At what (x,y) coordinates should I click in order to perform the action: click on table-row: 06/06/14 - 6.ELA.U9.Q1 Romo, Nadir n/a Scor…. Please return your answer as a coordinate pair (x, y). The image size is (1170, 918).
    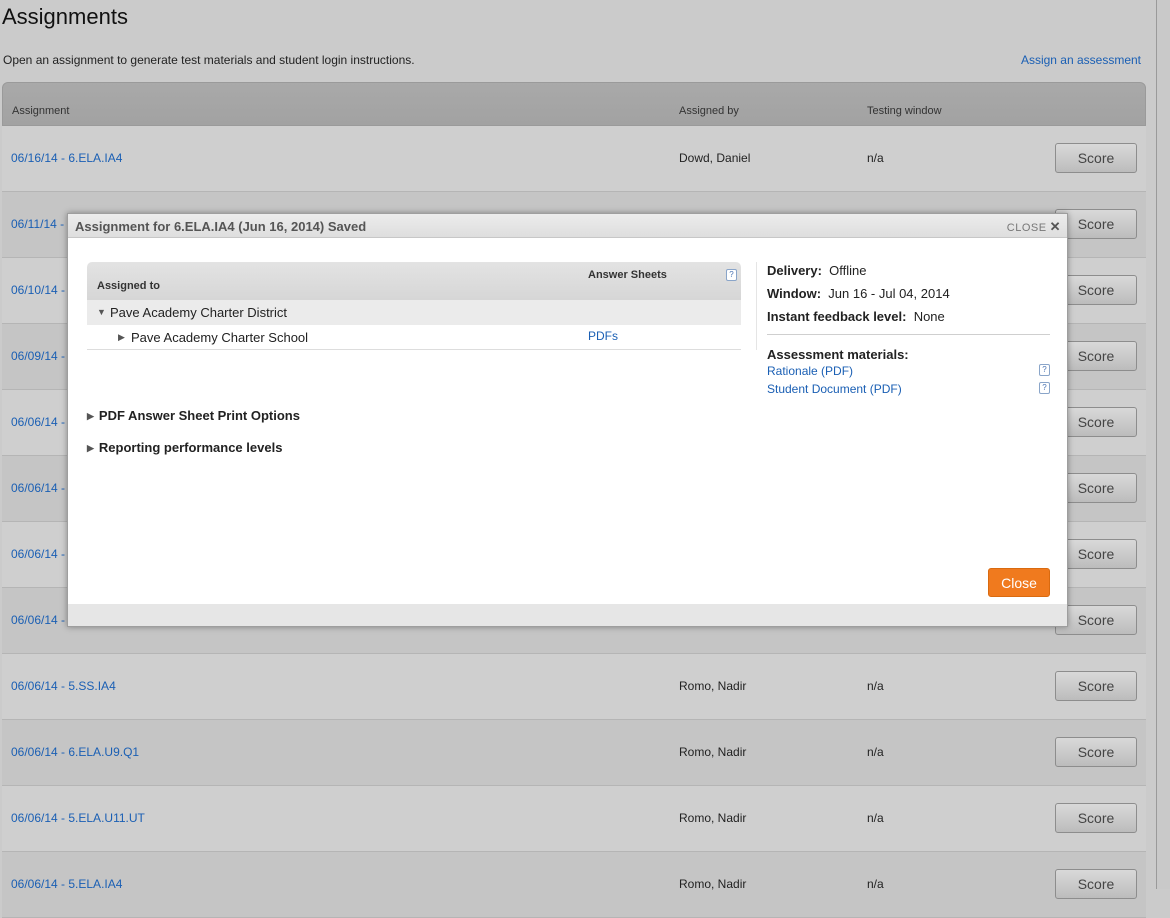
    Looking at the image, I should click on (574, 753).